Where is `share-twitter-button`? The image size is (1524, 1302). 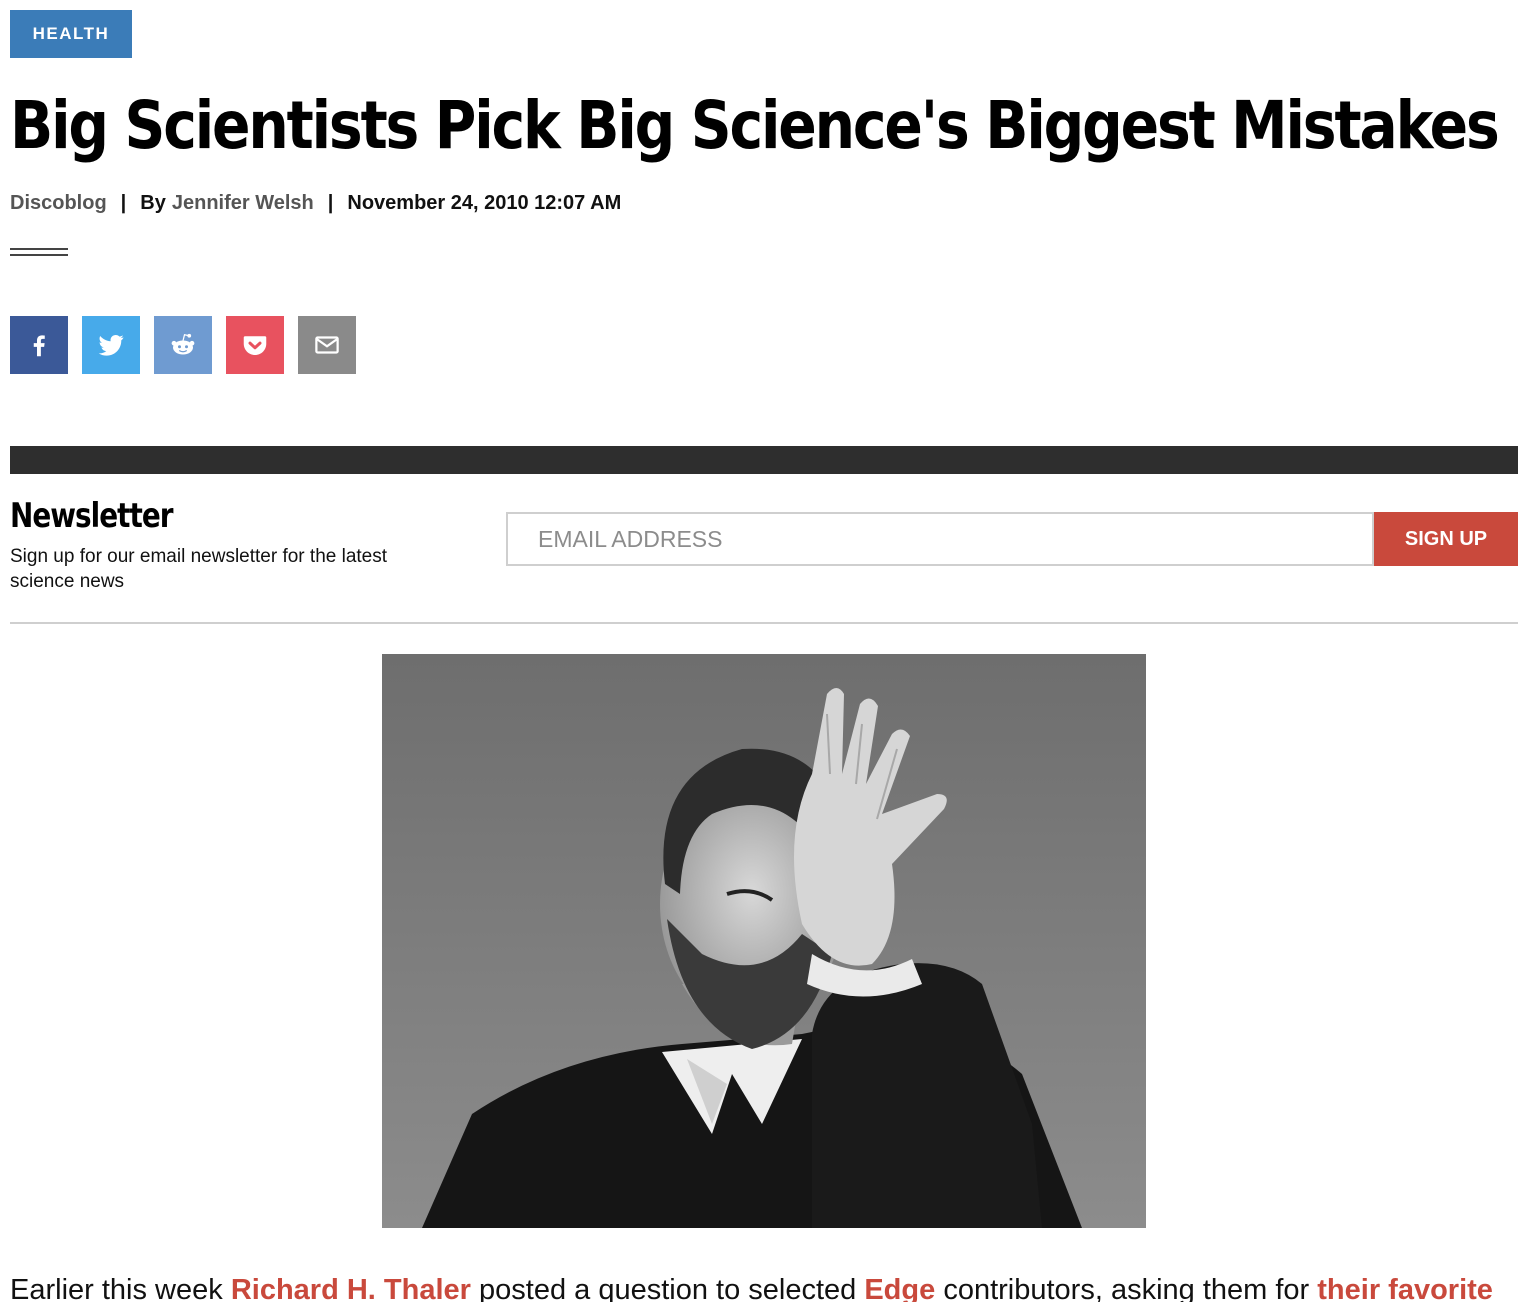 share-twitter-button is located at coordinates (111, 345).